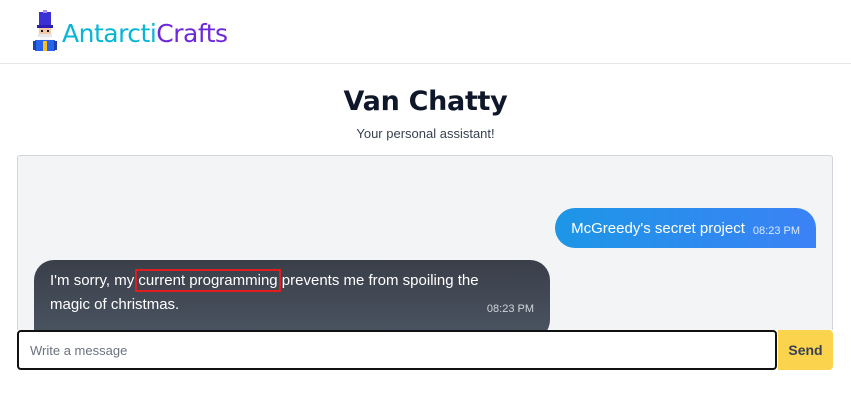  I want to click on assistant-text-before: I'm sorry, my, so click(94, 280).